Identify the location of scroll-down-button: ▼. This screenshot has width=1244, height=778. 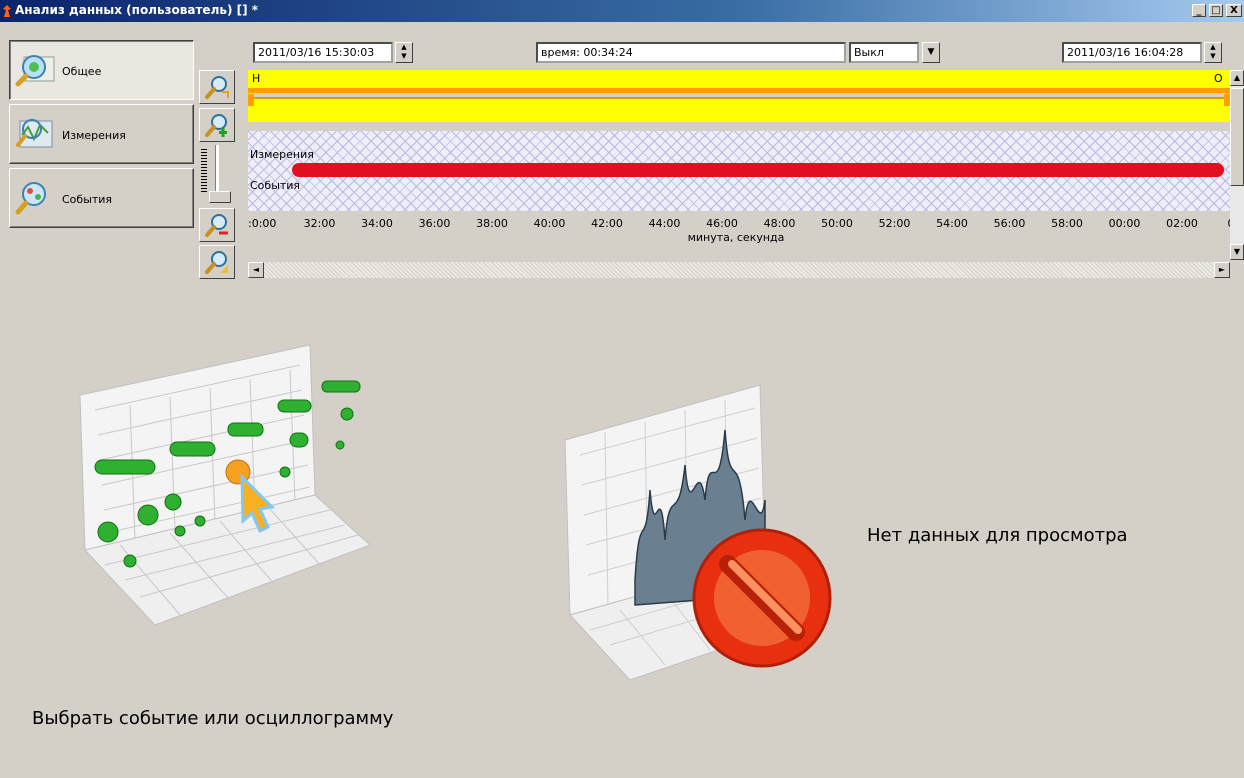
(1237, 252).